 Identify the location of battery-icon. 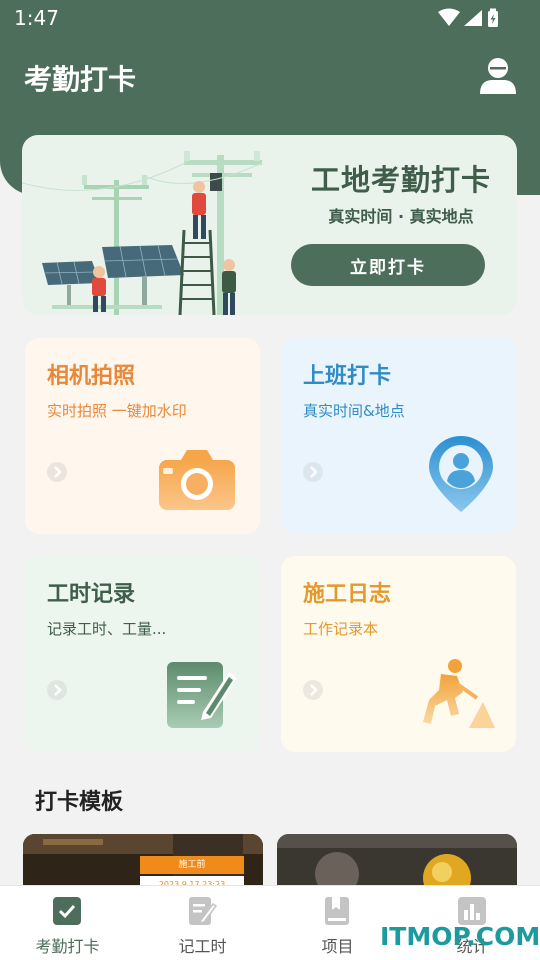
(493, 17).